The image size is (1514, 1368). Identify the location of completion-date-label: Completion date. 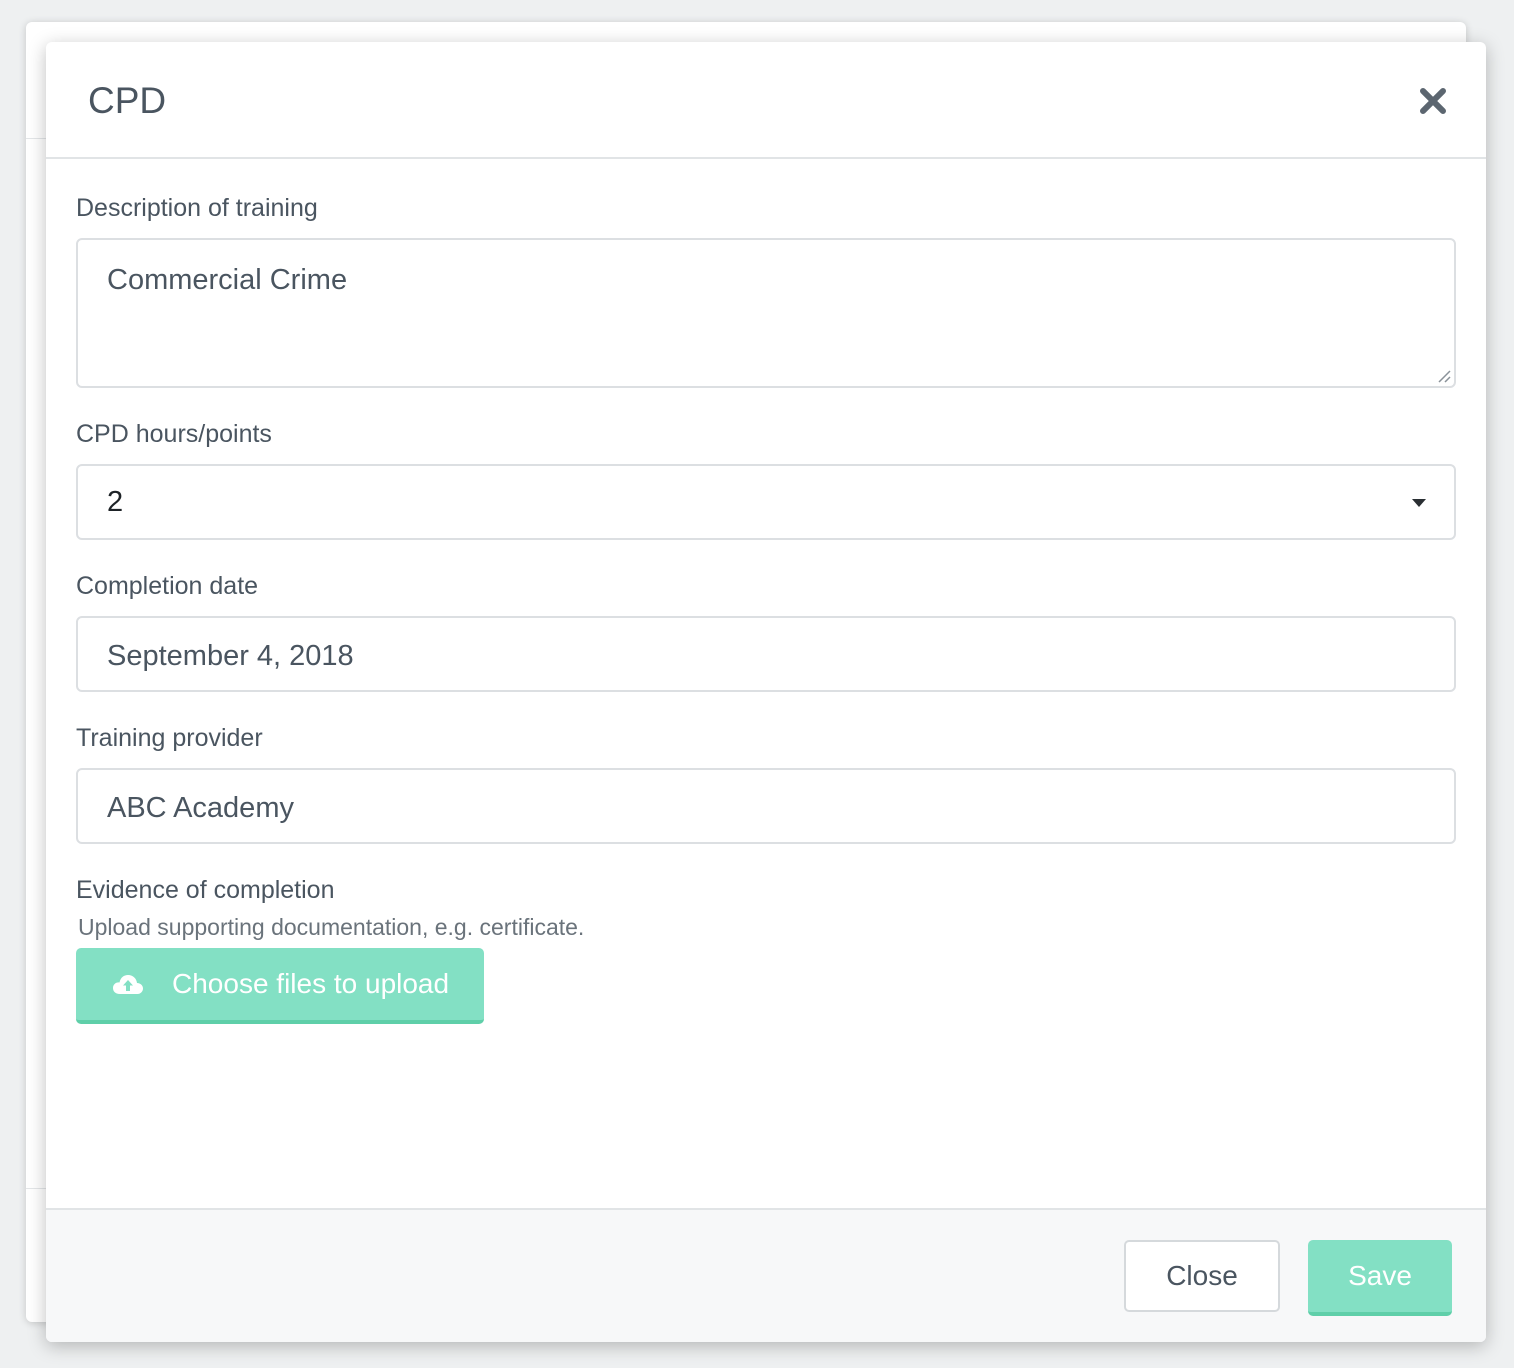
(167, 586).